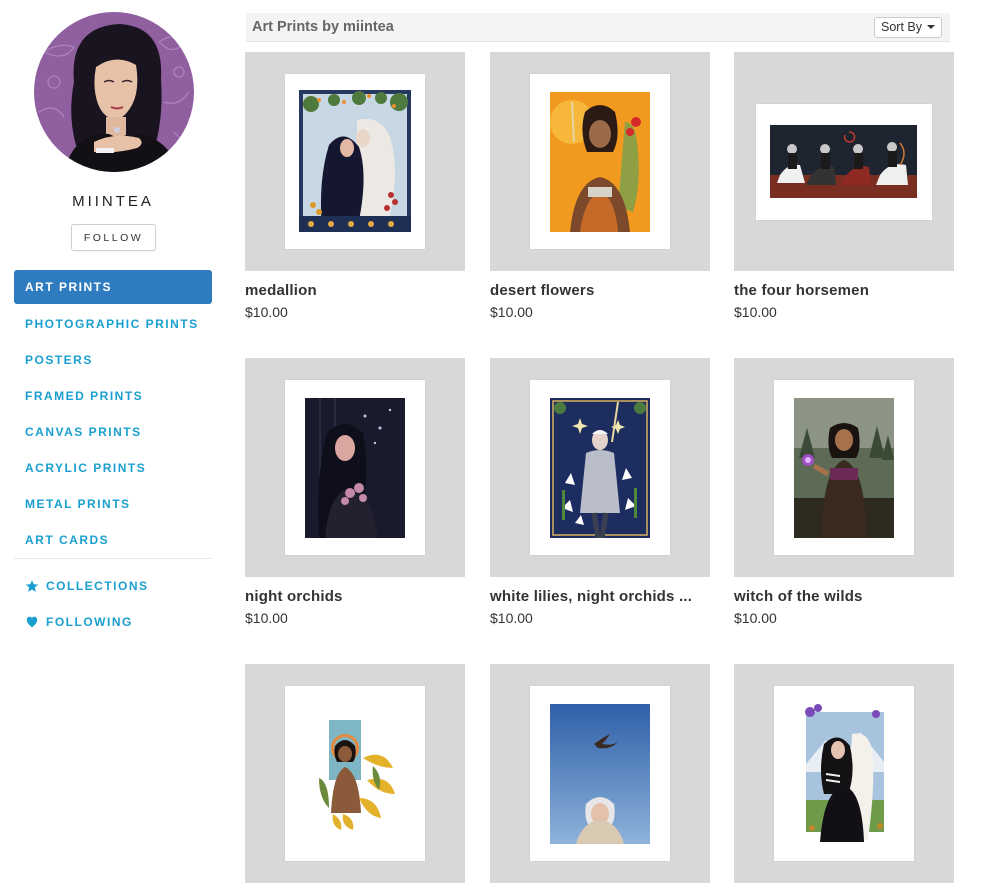 This screenshot has height=890, width=1000. What do you see at coordinates (113, 540) in the screenshot?
I see `nav-item-art-cards: ART CARDS` at bounding box center [113, 540].